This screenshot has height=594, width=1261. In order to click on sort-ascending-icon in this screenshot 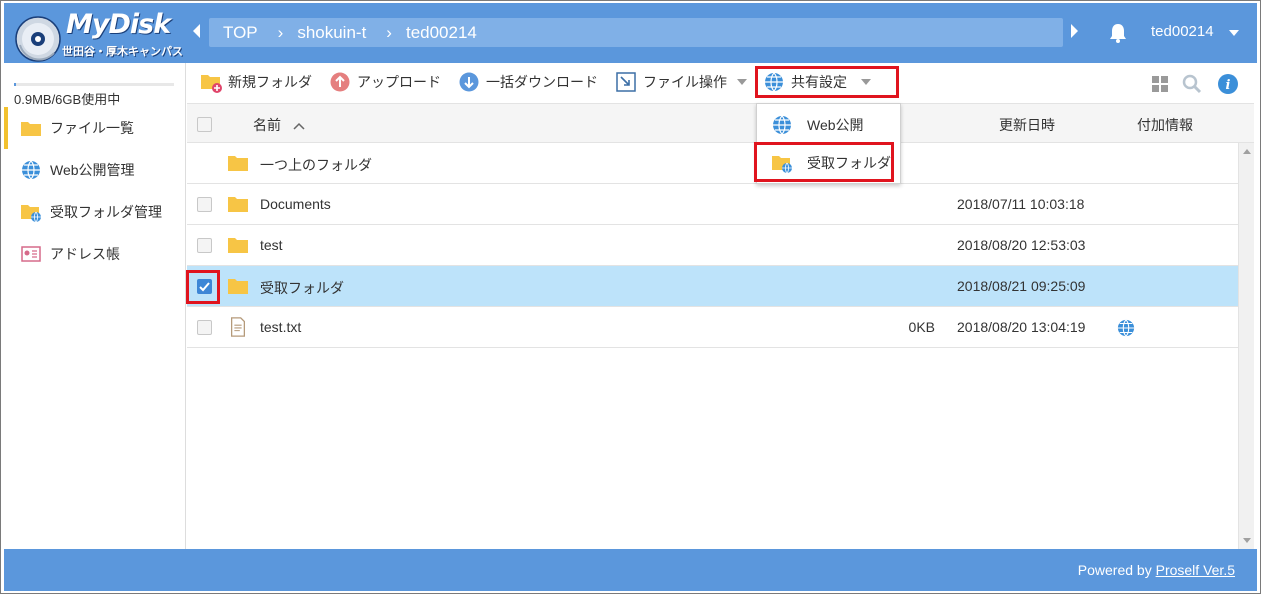, I will do `click(299, 126)`.